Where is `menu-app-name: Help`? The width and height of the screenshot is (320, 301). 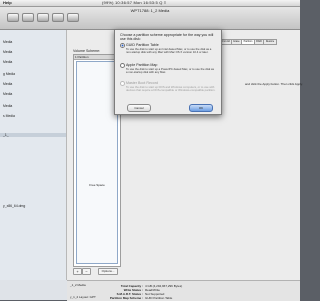 menu-app-name: Help is located at coordinates (7, 3).